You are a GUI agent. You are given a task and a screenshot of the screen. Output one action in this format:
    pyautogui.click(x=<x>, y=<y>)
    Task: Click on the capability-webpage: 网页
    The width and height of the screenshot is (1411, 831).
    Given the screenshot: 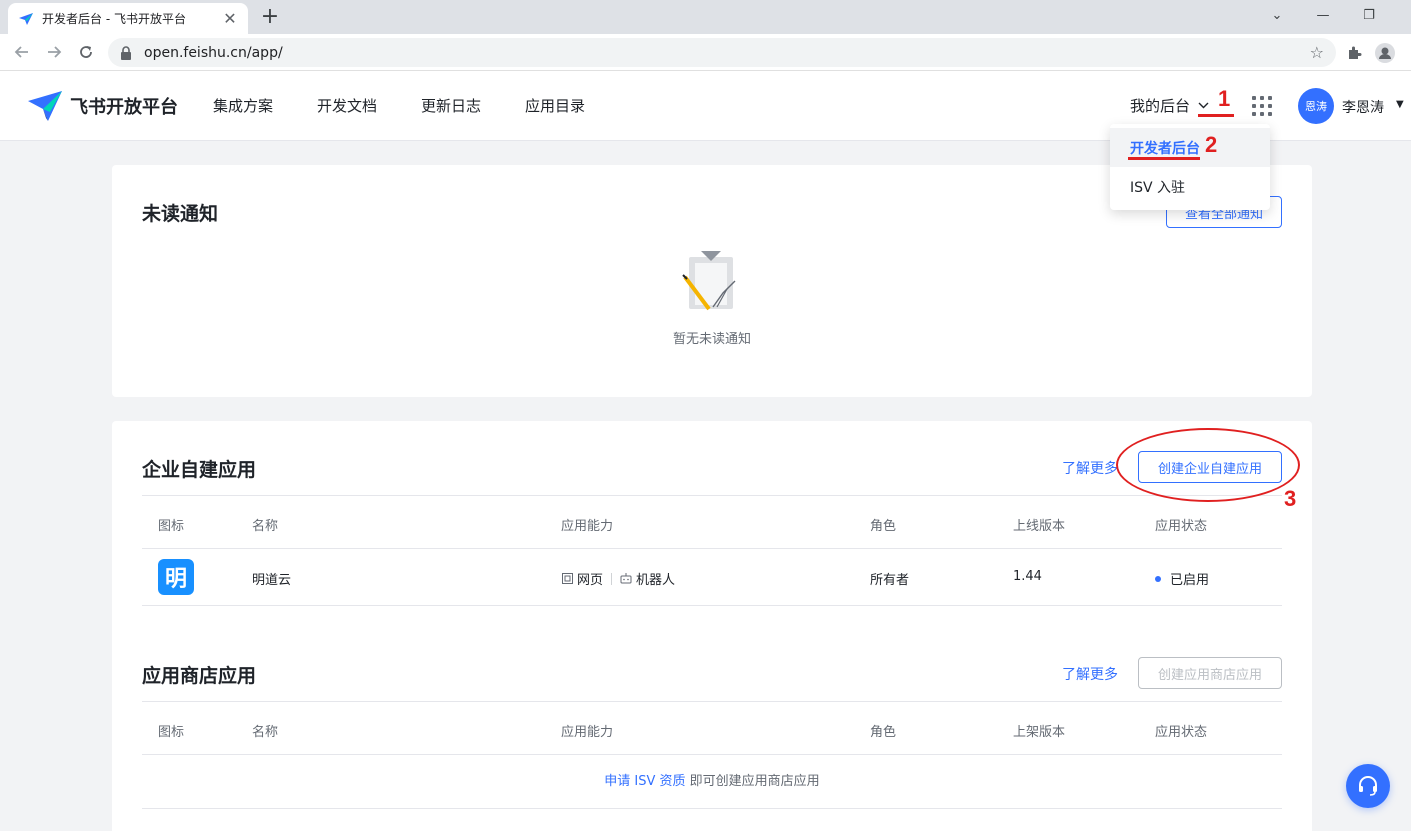 What is the action you would take?
    pyautogui.click(x=590, y=580)
    